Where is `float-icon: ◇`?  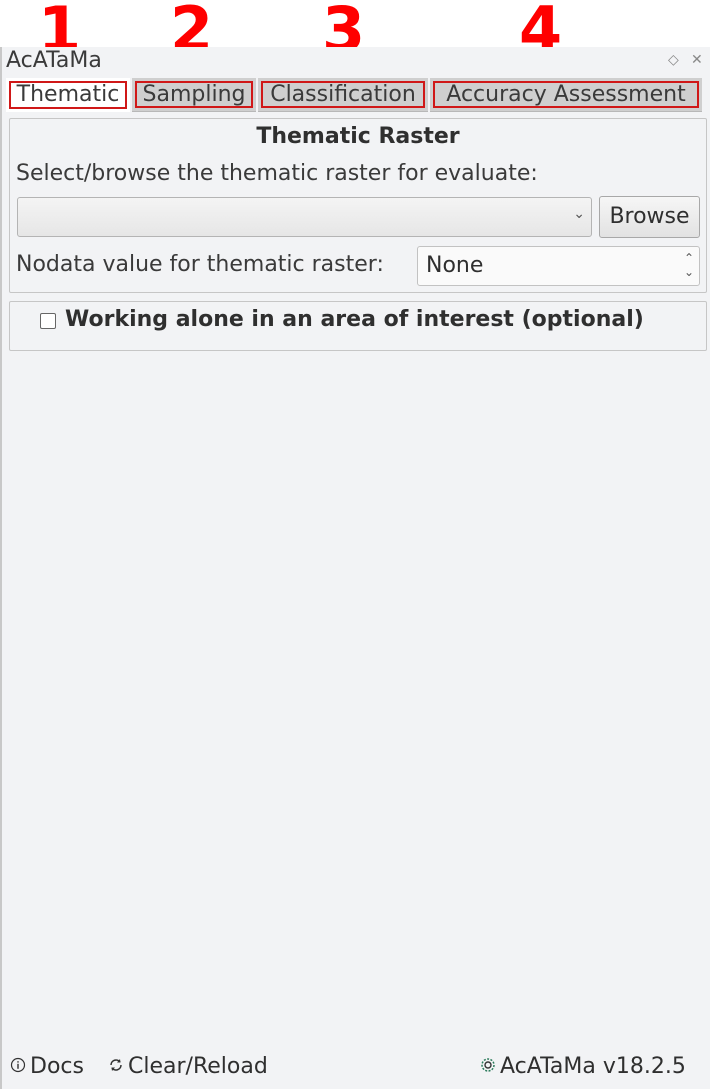
float-icon: ◇ is located at coordinates (673, 60).